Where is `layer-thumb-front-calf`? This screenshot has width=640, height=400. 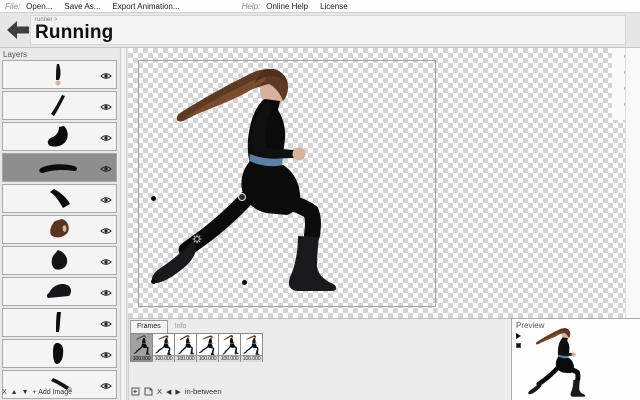
layer-thumb-front-calf is located at coordinates (58, 168).